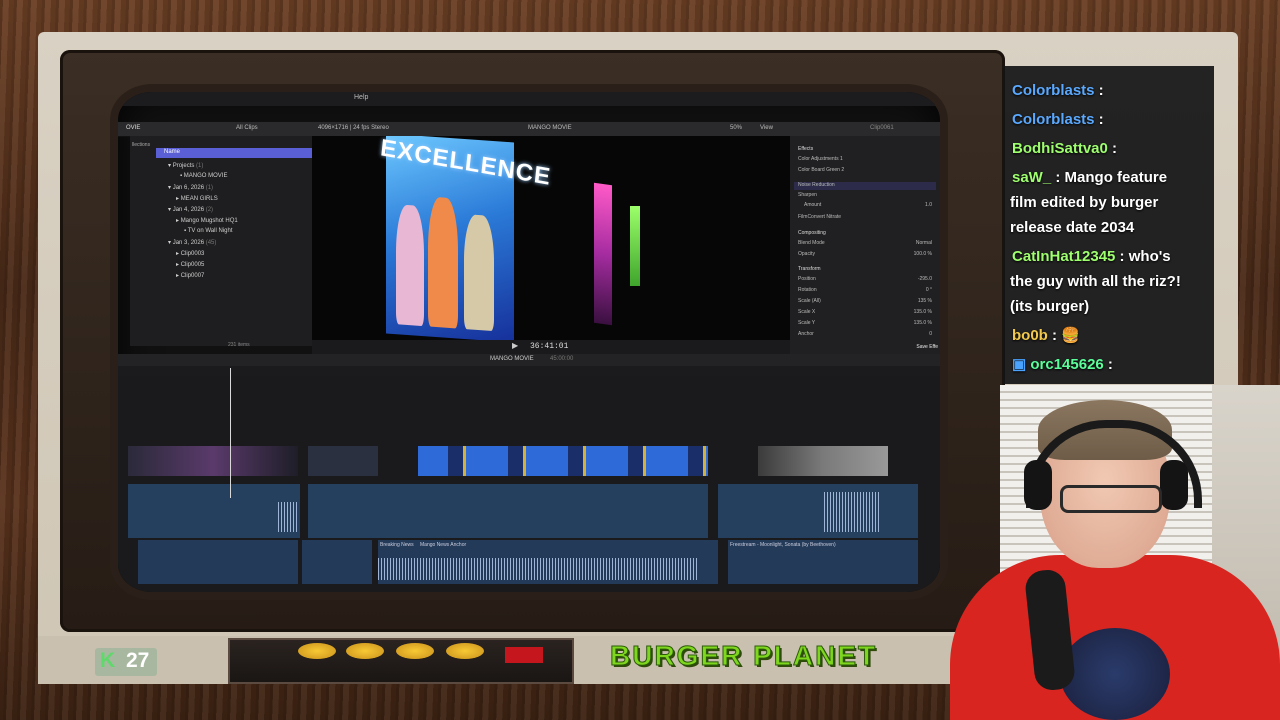 The height and width of the screenshot is (720, 1280). What do you see at coordinates (807, 195) in the screenshot?
I see `effect-item: Sharpen` at bounding box center [807, 195].